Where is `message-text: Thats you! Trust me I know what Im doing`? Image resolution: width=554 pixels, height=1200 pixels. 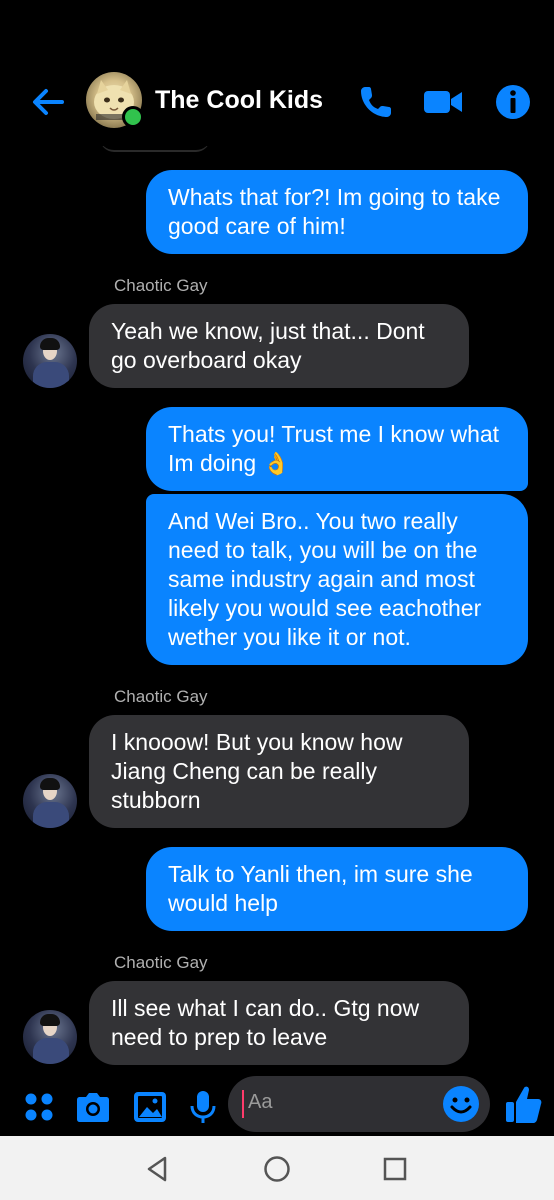
message-text: Thats you! Trust me I know what Im doing is located at coordinates (334, 448).